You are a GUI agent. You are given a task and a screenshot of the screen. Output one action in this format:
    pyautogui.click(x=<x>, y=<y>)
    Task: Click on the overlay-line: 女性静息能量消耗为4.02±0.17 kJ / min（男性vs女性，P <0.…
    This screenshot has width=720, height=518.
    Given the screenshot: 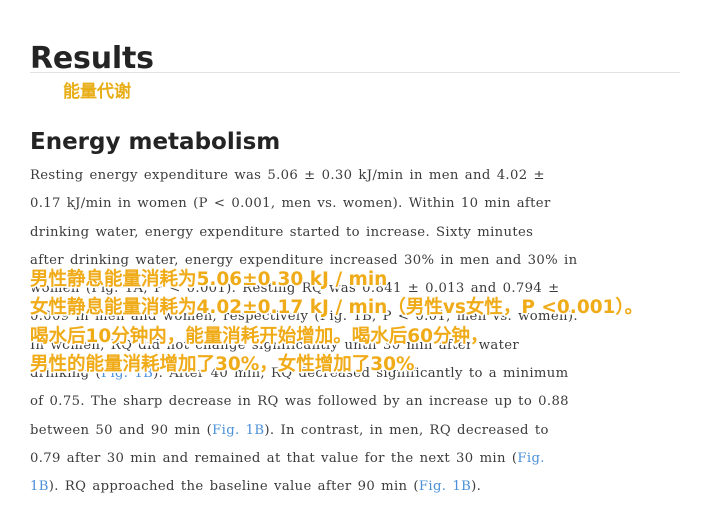 What is the action you would take?
    pyautogui.click(x=336, y=308)
    